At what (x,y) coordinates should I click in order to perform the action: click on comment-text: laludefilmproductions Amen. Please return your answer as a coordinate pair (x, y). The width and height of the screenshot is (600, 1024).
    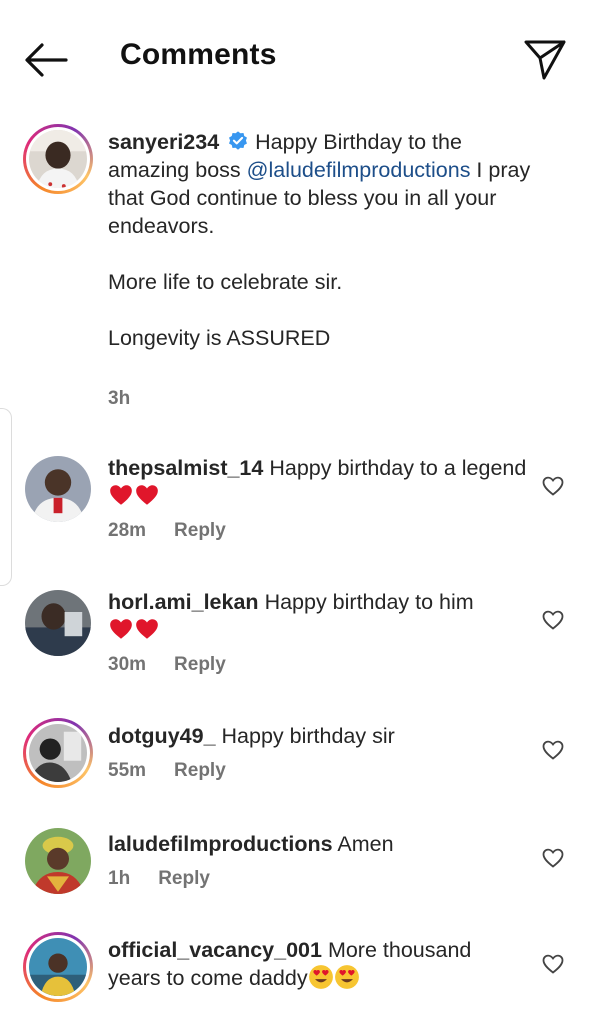
    Looking at the image, I should click on (318, 844).